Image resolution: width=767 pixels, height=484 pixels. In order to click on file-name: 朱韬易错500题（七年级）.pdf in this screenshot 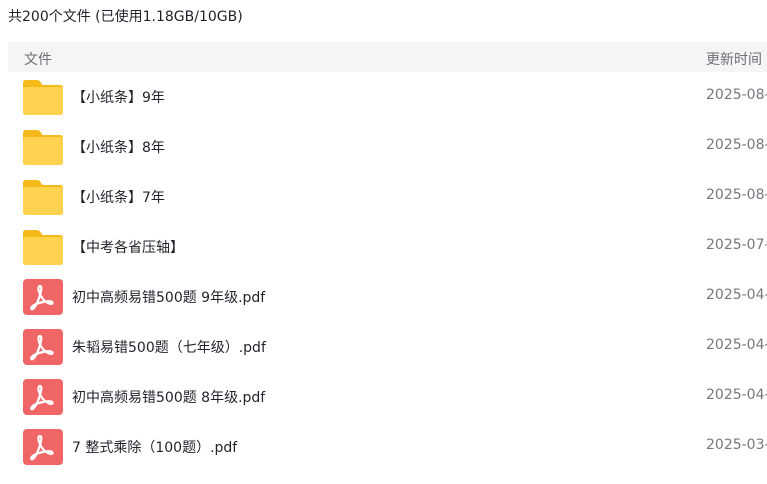, I will do `click(169, 347)`.